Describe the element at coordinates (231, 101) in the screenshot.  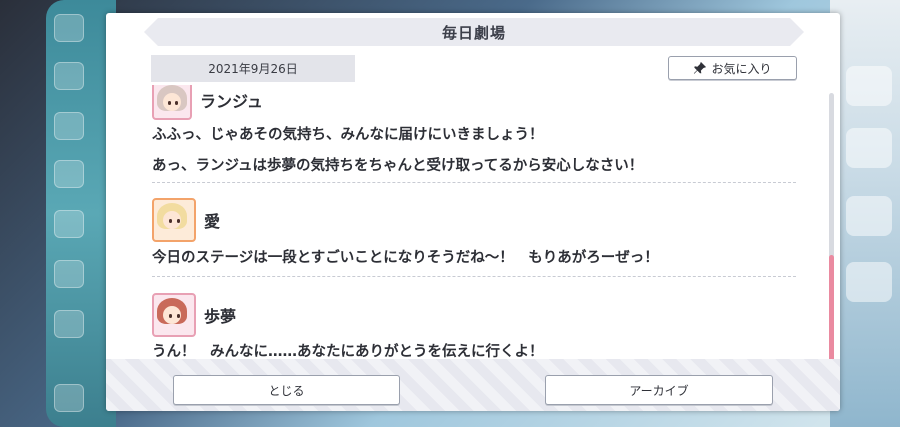
I see `speaker-name: ランジュ` at that location.